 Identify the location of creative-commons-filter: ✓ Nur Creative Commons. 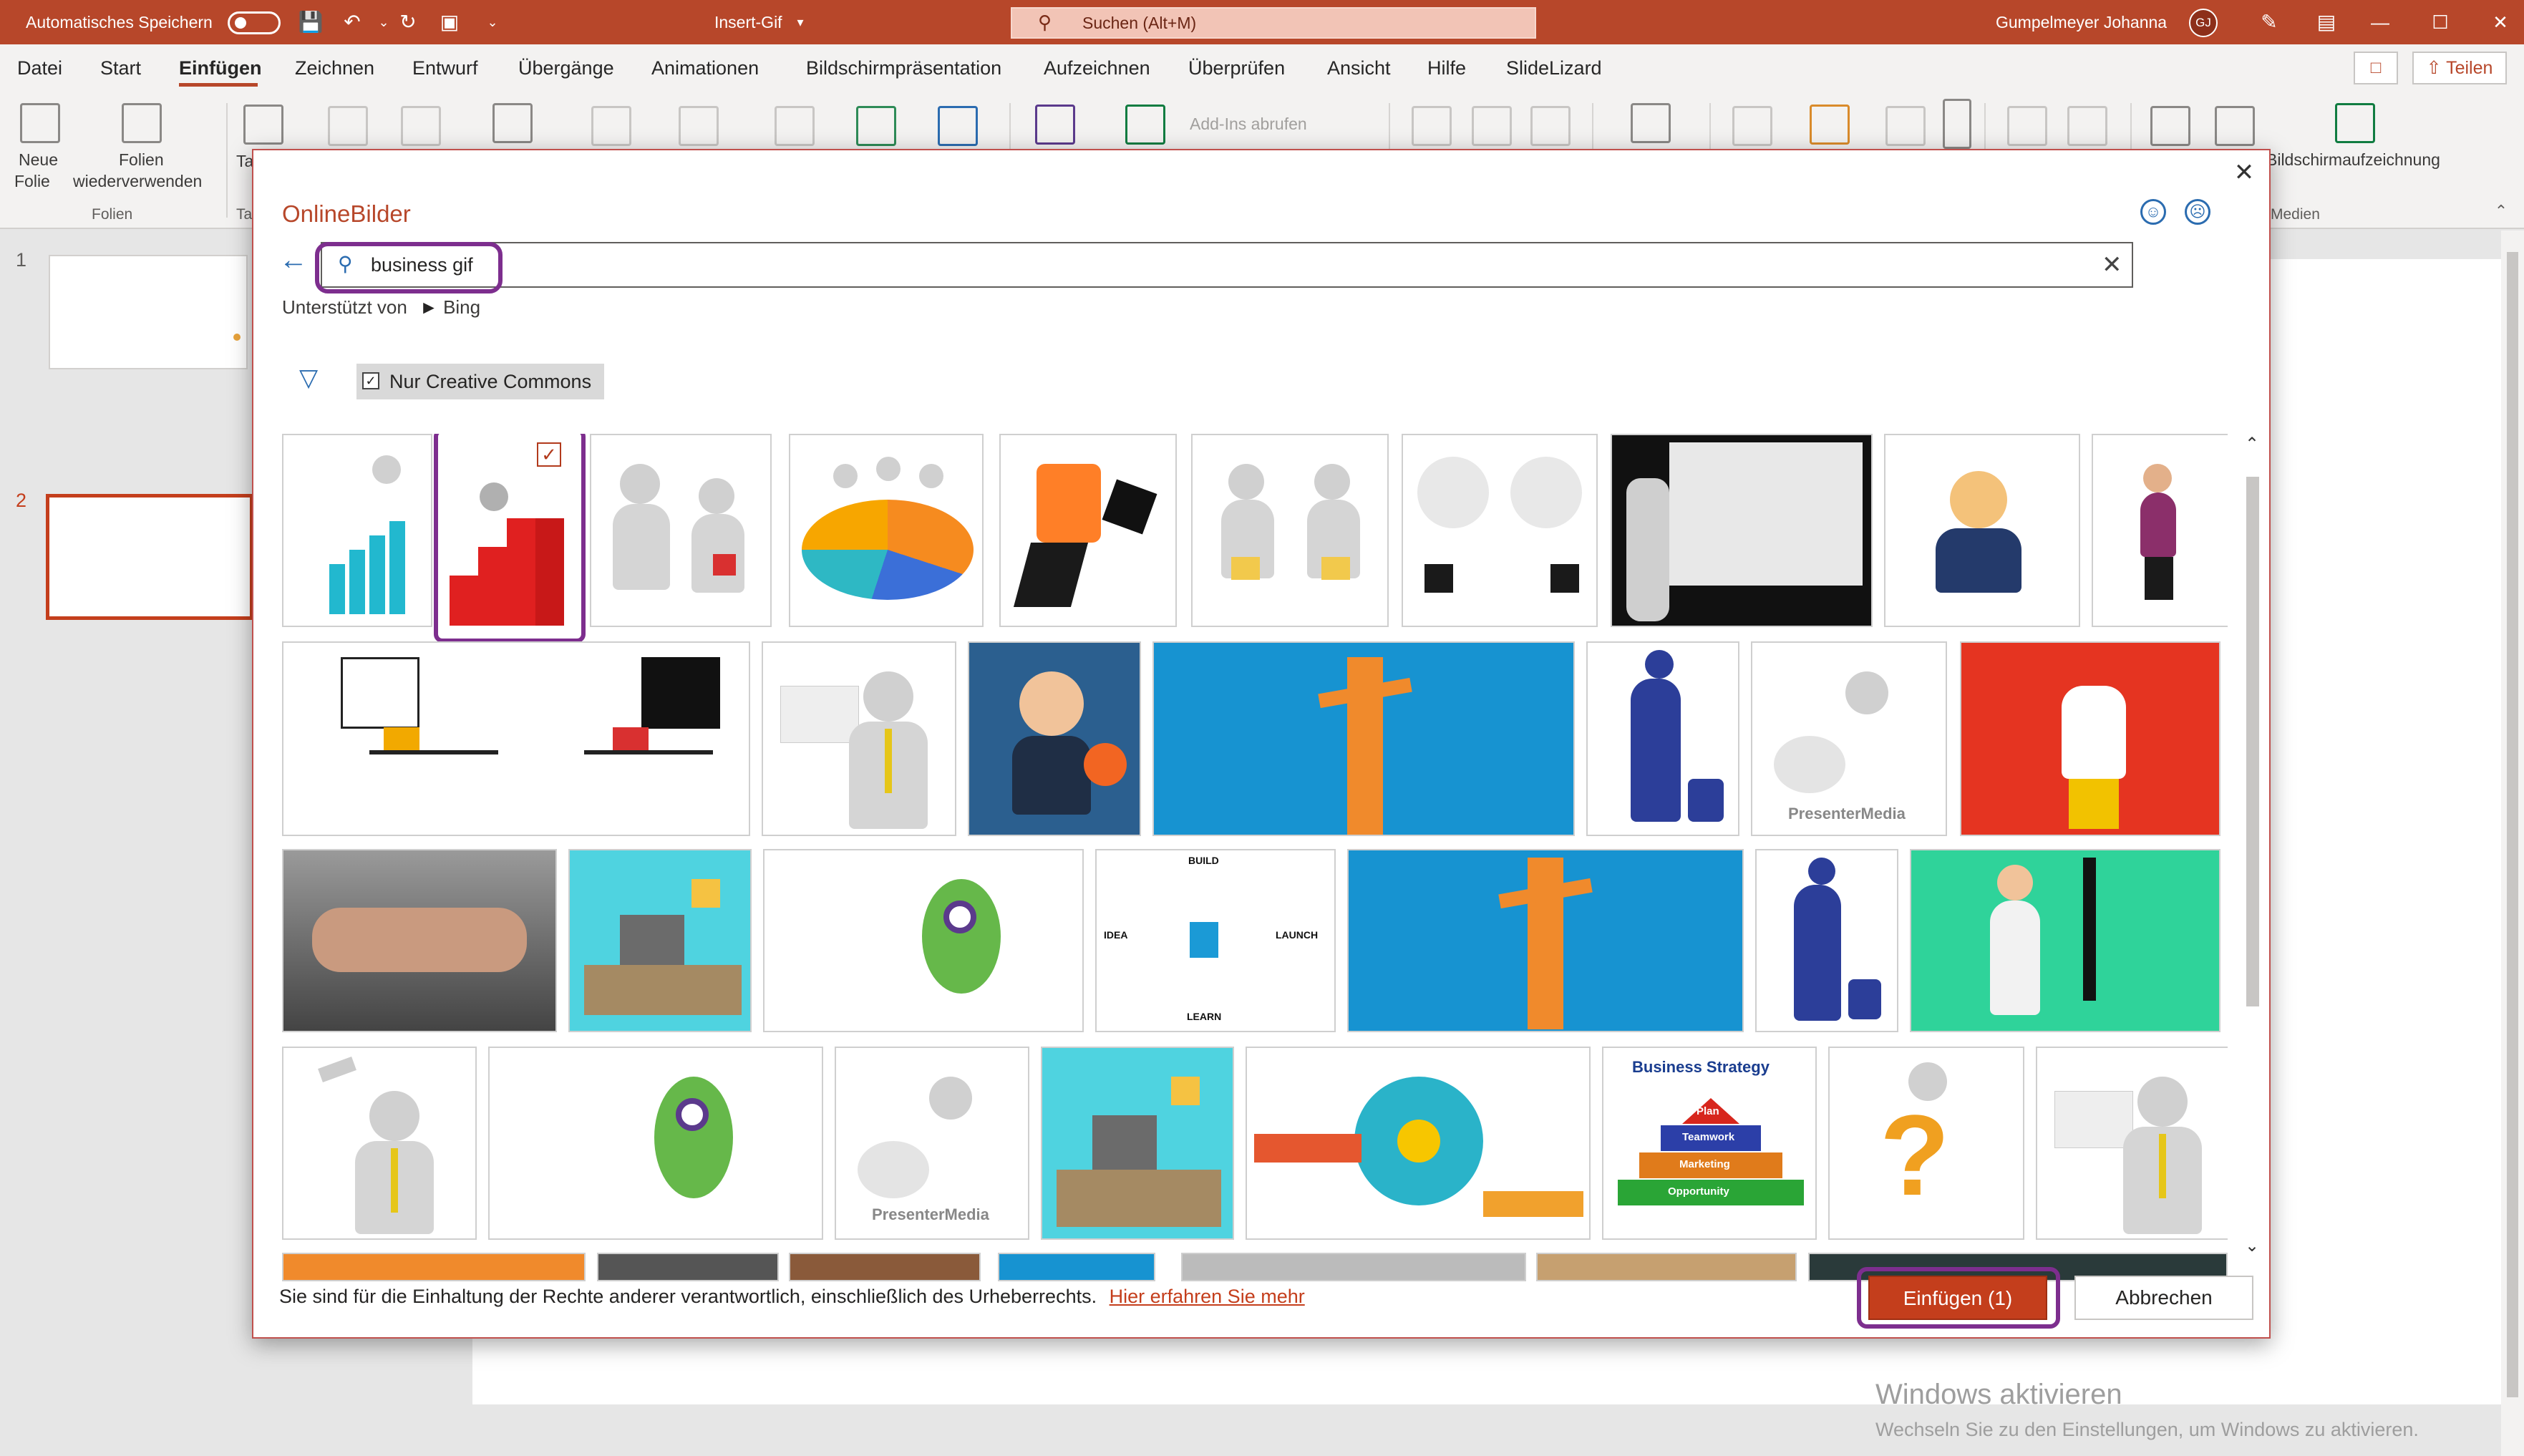
(480, 381).